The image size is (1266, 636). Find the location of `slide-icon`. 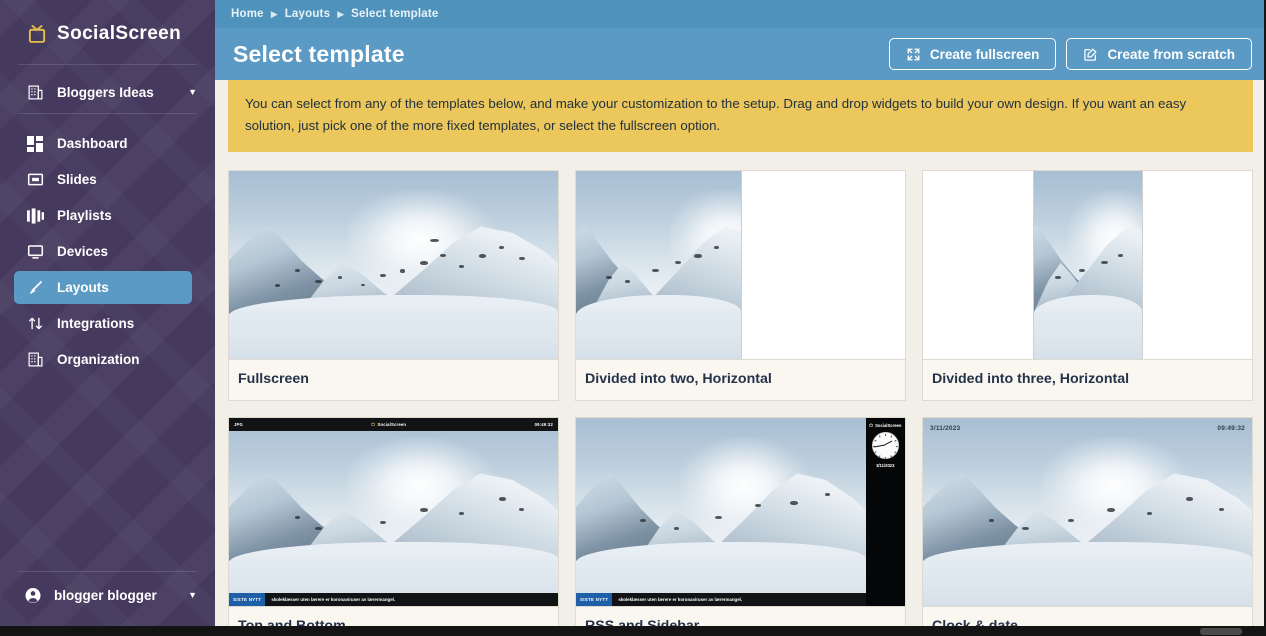

slide-icon is located at coordinates (35, 180).